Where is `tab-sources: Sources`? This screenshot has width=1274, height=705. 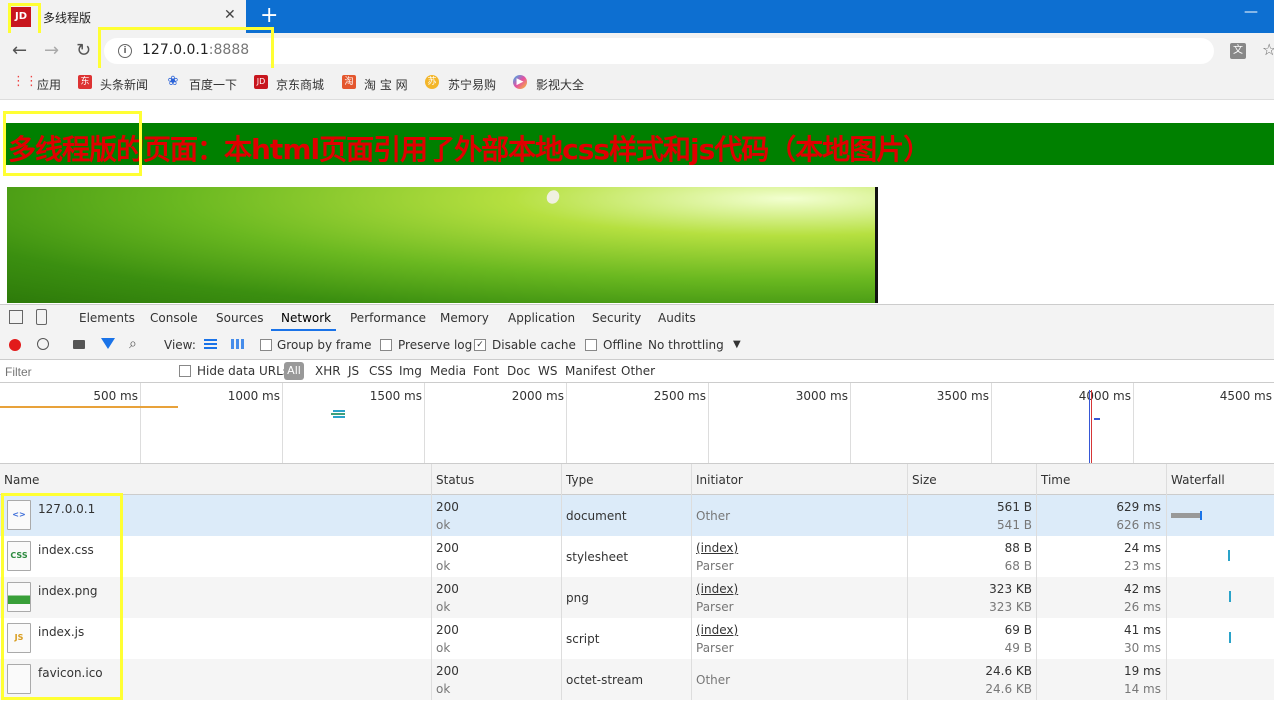 tab-sources: Sources is located at coordinates (239, 318).